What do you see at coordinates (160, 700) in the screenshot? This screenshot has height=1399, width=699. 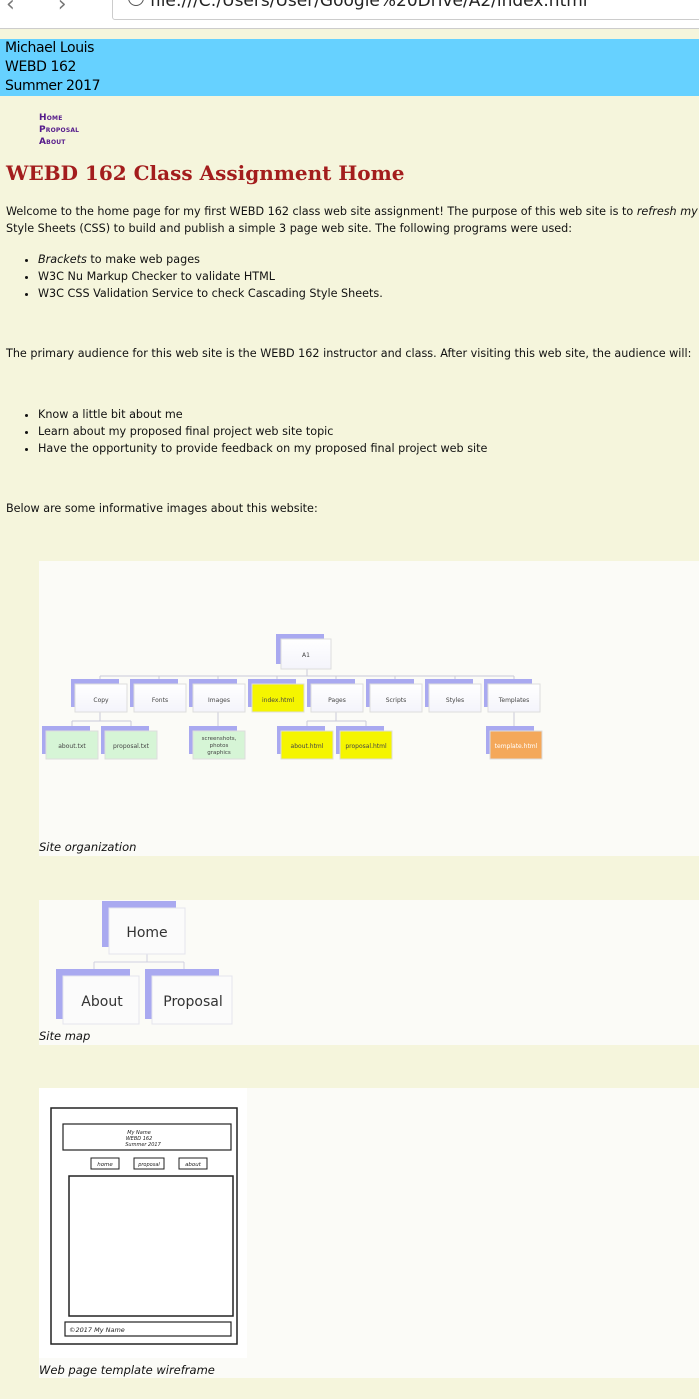 I see `org-folder-label: Fonts` at bounding box center [160, 700].